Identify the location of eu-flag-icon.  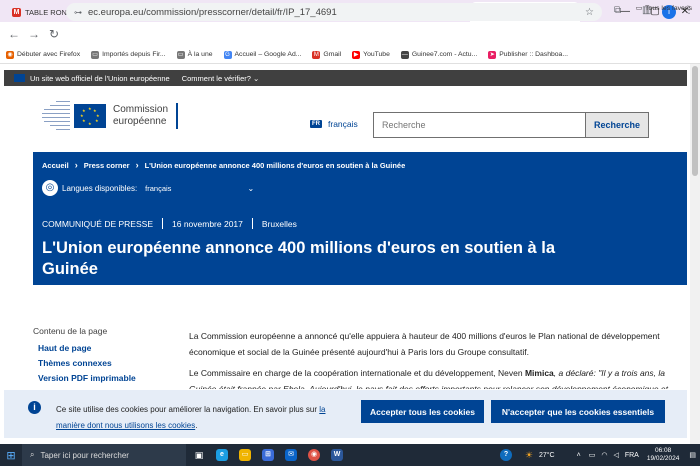
(19, 78).